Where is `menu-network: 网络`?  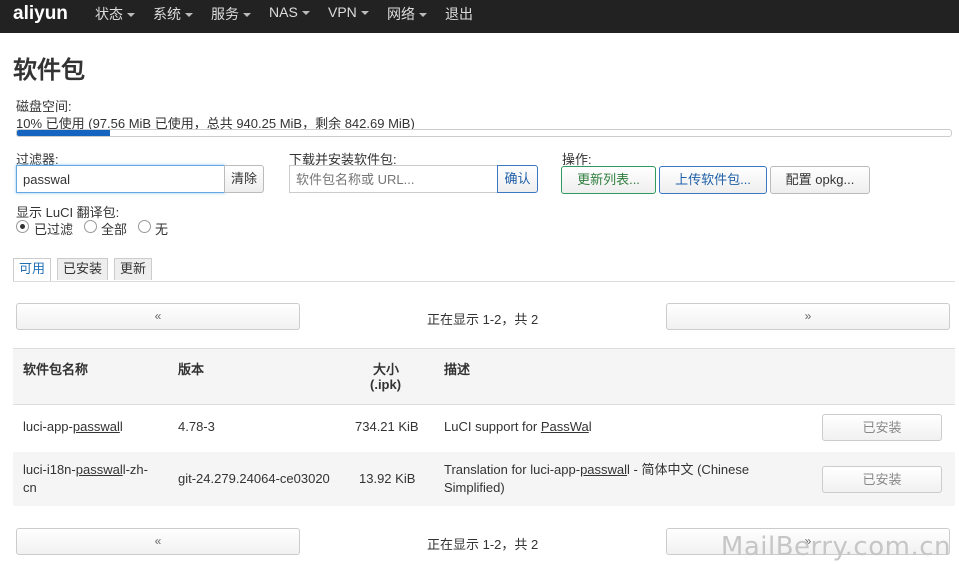 menu-network: 网络 is located at coordinates (407, 14).